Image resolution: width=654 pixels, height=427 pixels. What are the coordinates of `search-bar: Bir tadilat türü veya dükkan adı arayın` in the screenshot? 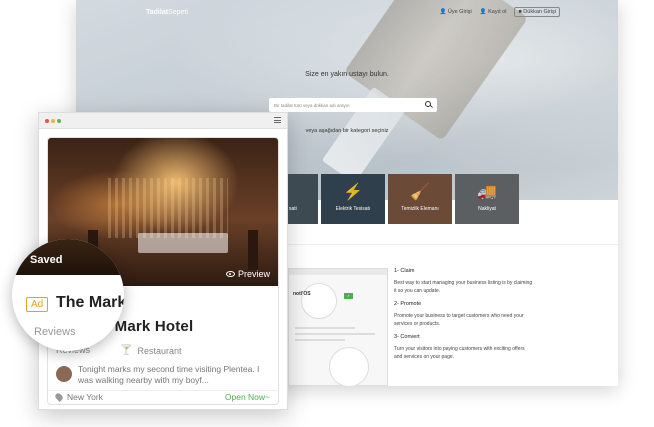 It's located at (353, 105).